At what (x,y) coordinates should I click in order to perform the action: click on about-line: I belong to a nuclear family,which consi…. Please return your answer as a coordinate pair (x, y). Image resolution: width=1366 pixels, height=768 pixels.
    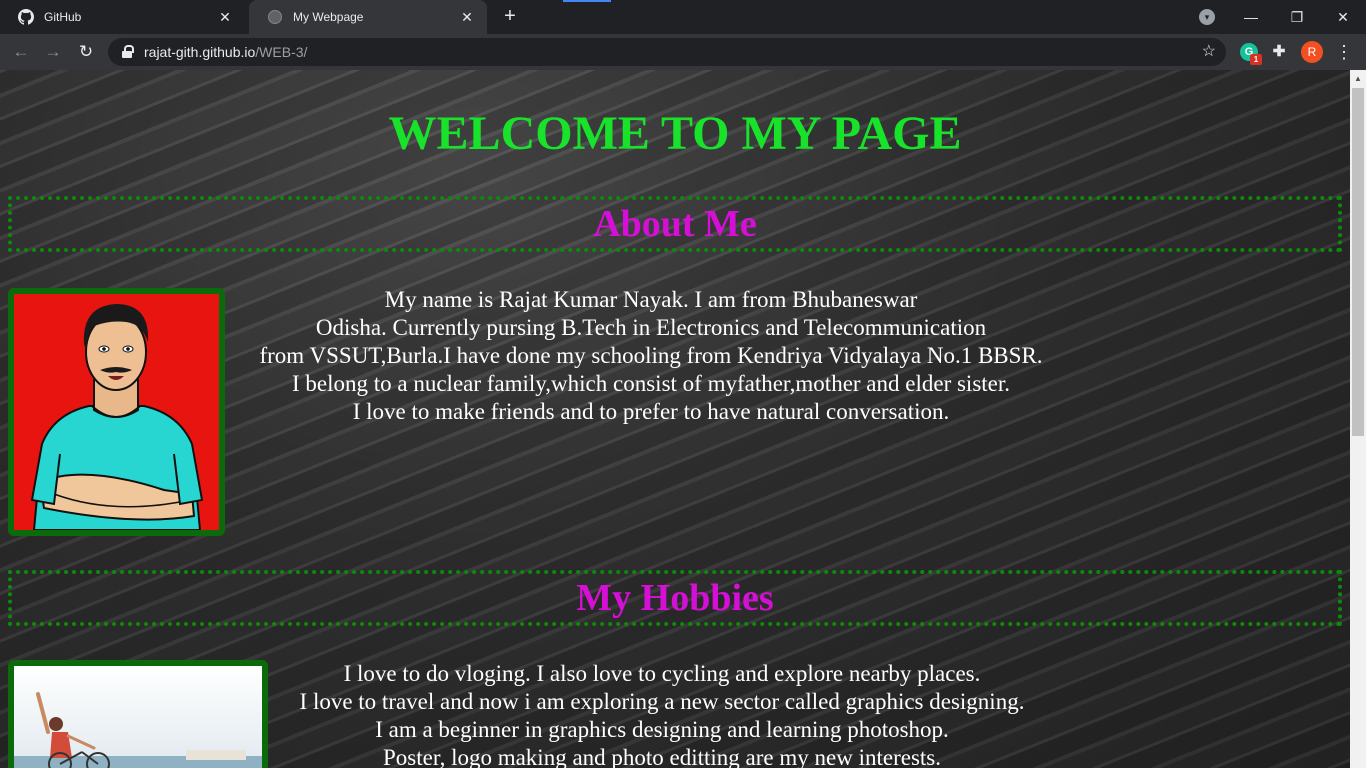
    Looking at the image, I should click on (651, 383).